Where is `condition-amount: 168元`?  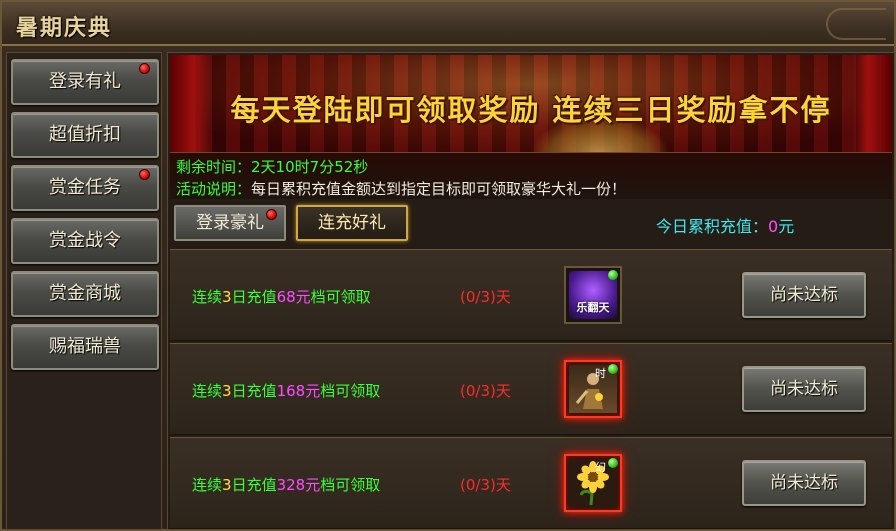
condition-amount: 168元 is located at coordinates (298, 391).